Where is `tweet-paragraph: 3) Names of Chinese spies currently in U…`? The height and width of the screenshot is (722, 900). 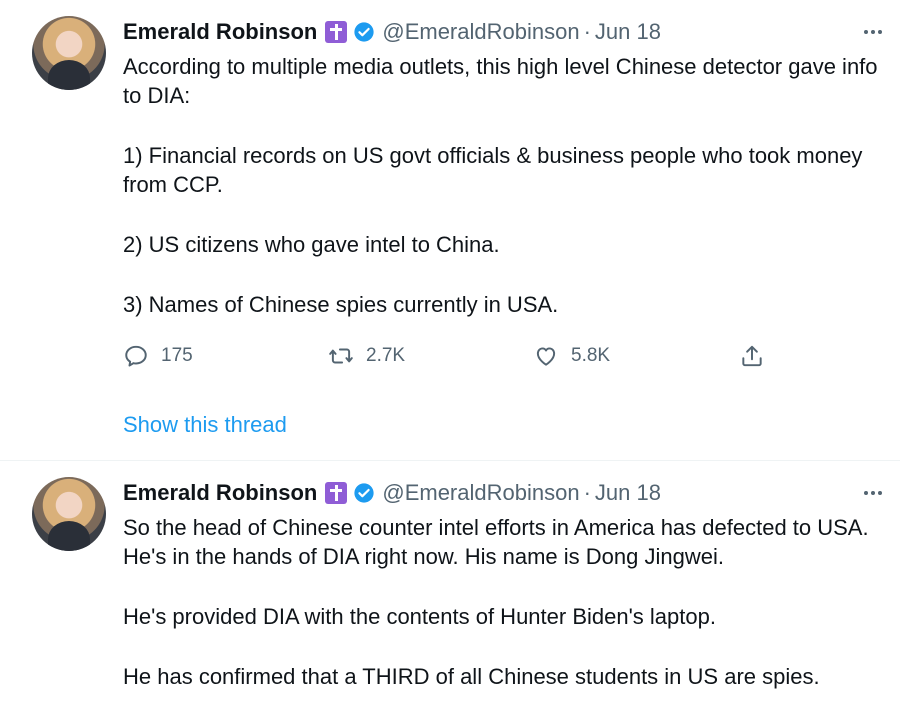
tweet-paragraph: 3) Names of Chinese spies currently in U… is located at coordinates (341, 304).